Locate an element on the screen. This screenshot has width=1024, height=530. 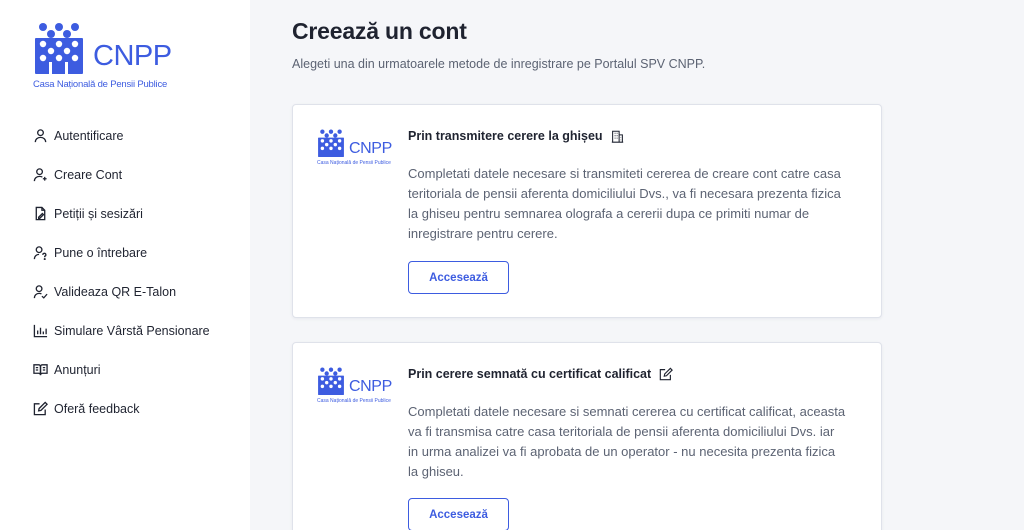
sidebar-item-feedback: Oferă feedback is located at coordinates (137, 408).